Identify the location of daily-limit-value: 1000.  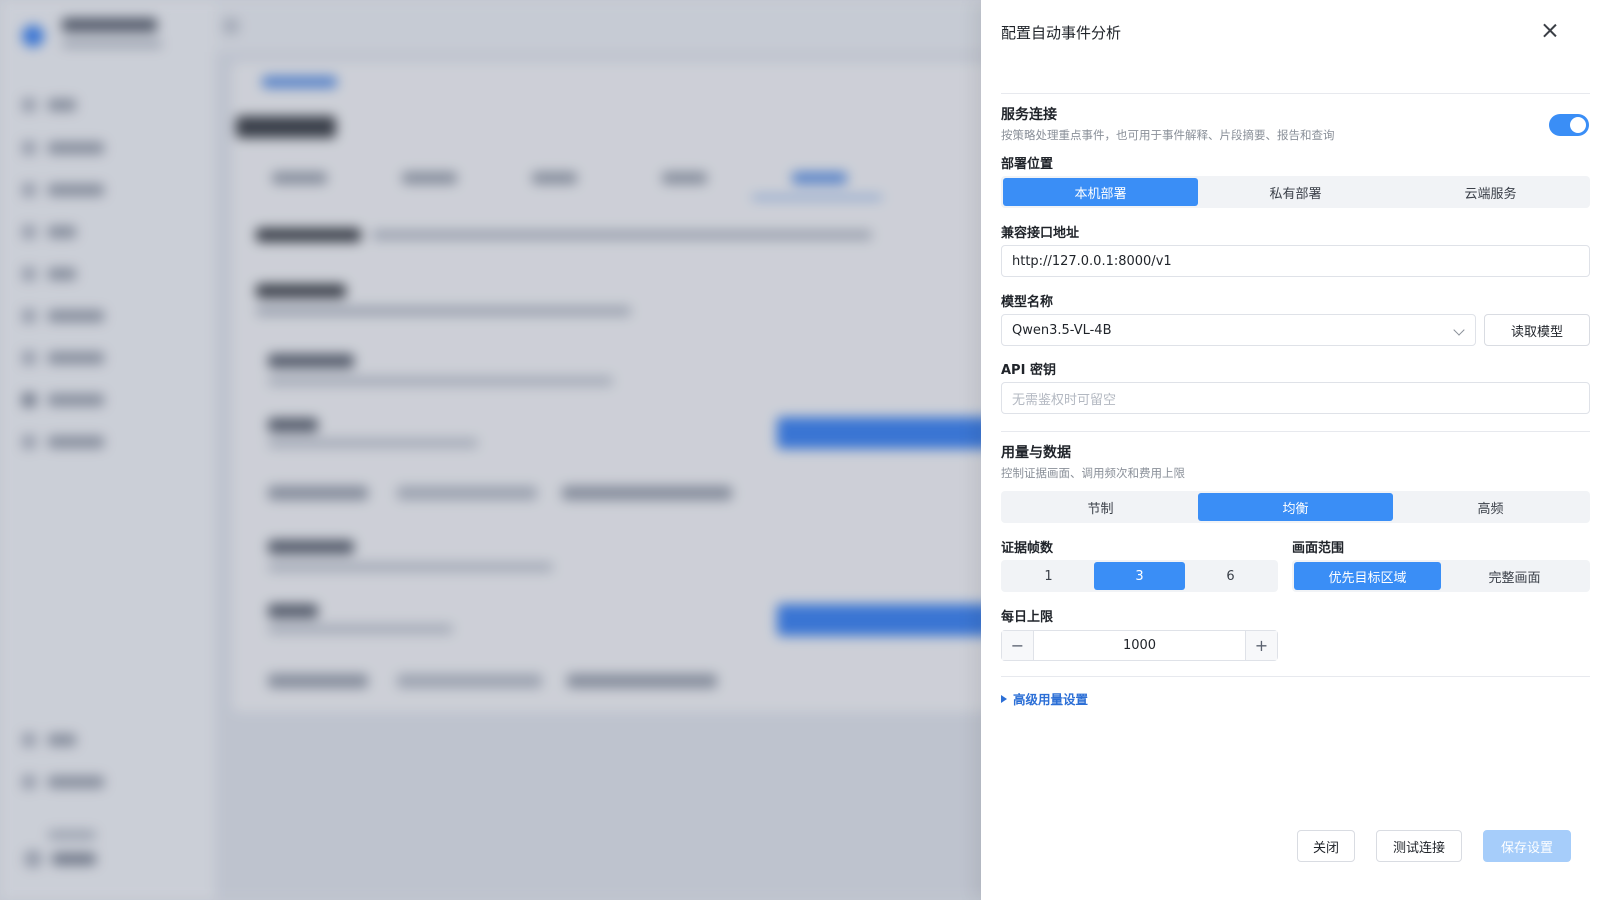
(1139, 645).